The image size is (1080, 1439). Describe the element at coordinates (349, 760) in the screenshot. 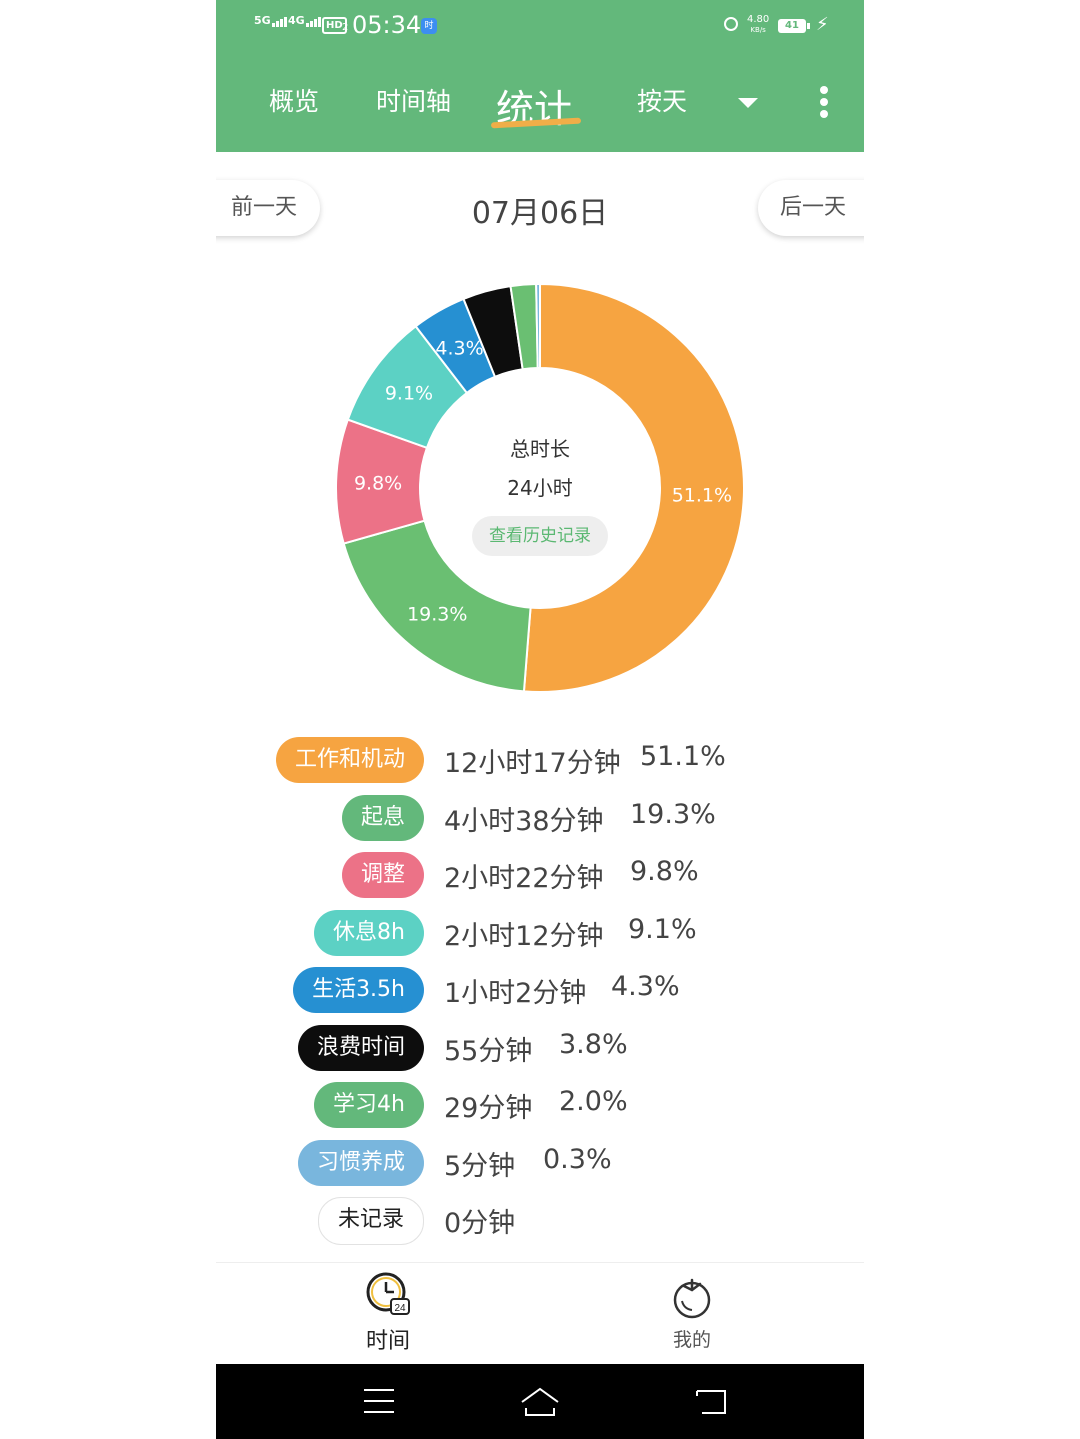

I see `category-tag: 工作和机动` at that location.